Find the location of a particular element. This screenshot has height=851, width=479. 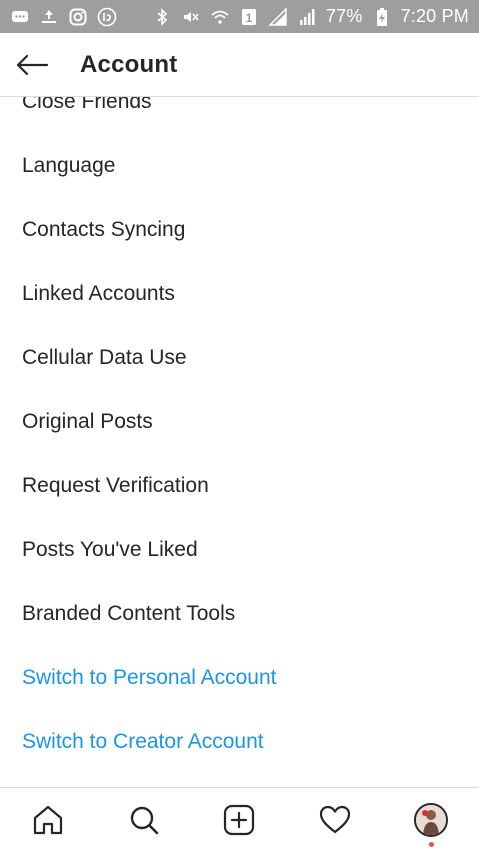

sync-icon is located at coordinates (49, 17).